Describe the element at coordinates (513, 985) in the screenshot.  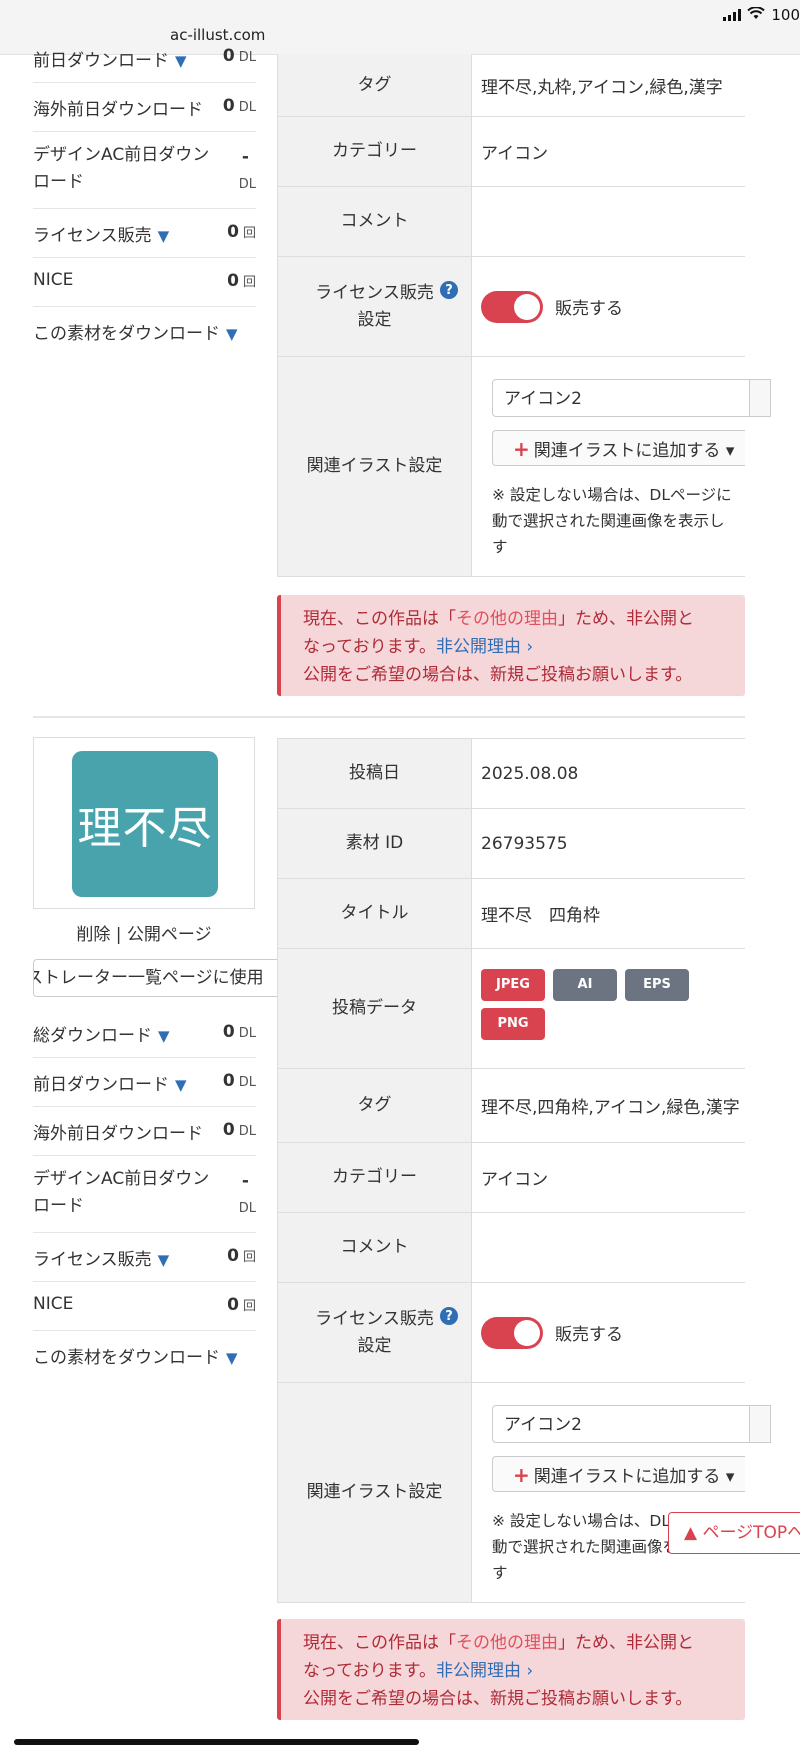
I see `format-badge-jpeg: JPEG` at that location.